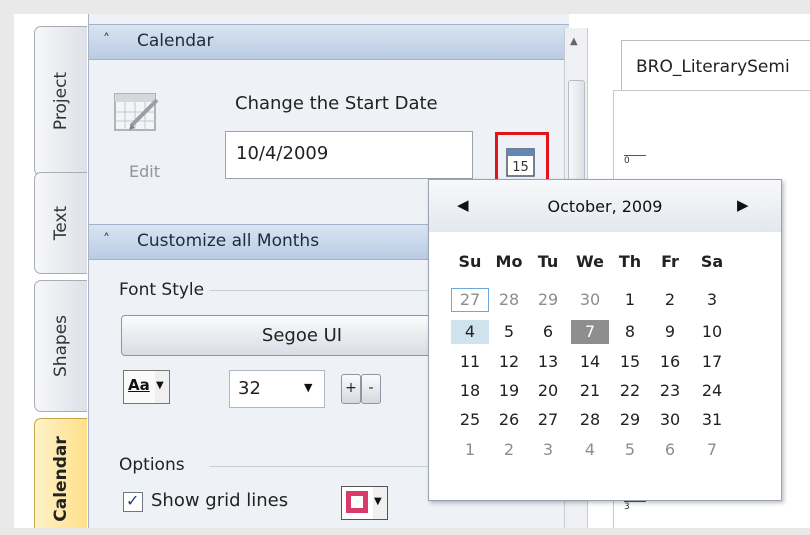  Describe the element at coordinates (336, 103) in the screenshot. I see `start-date-label: Change the Start Date` at that location.